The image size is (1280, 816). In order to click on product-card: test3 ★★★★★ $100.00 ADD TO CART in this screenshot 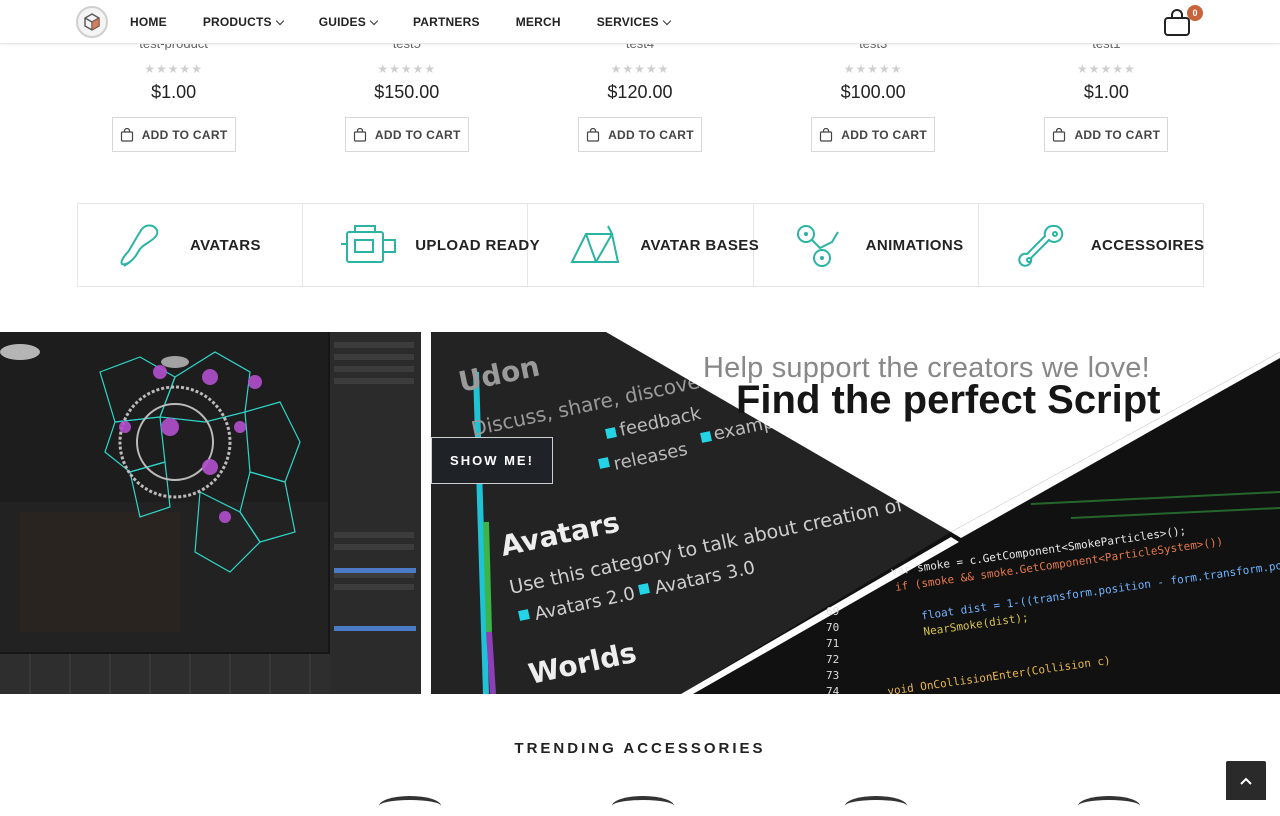, I will do `click(873, 100)`.